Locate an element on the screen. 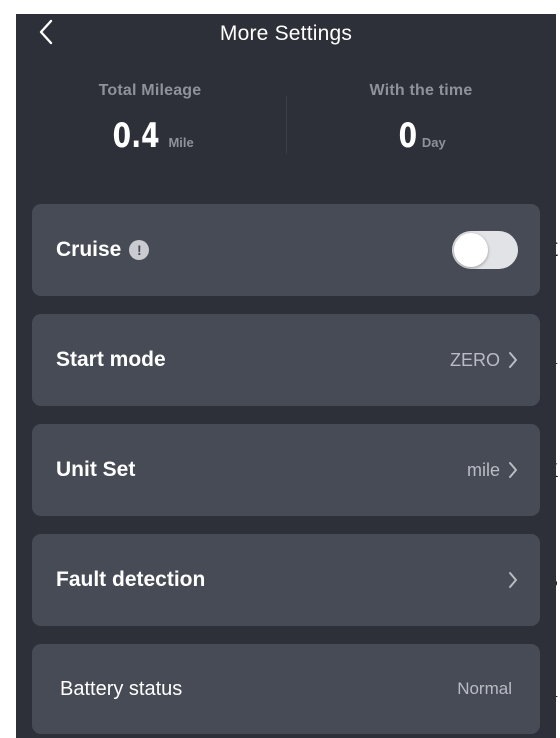  cruise-label: Cruise is located at coordinates (89, 249).